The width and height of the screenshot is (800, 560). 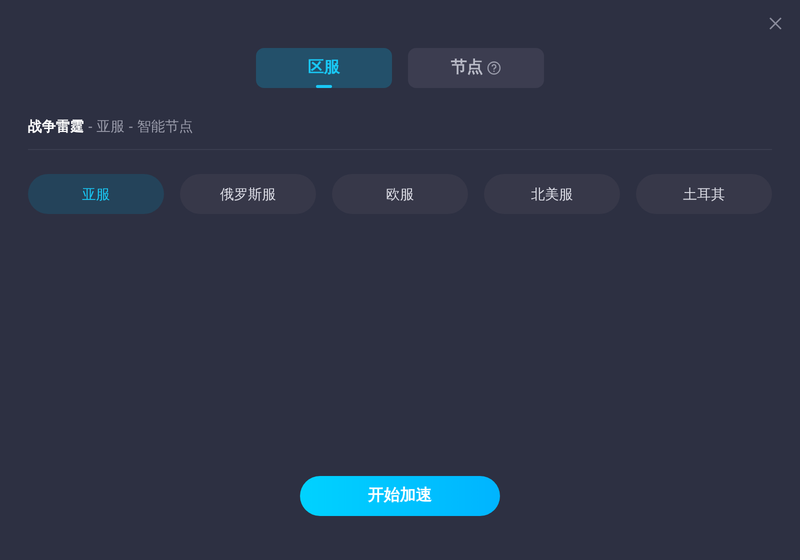 I want to click on tab: 区服, so click(x=324, y=68).